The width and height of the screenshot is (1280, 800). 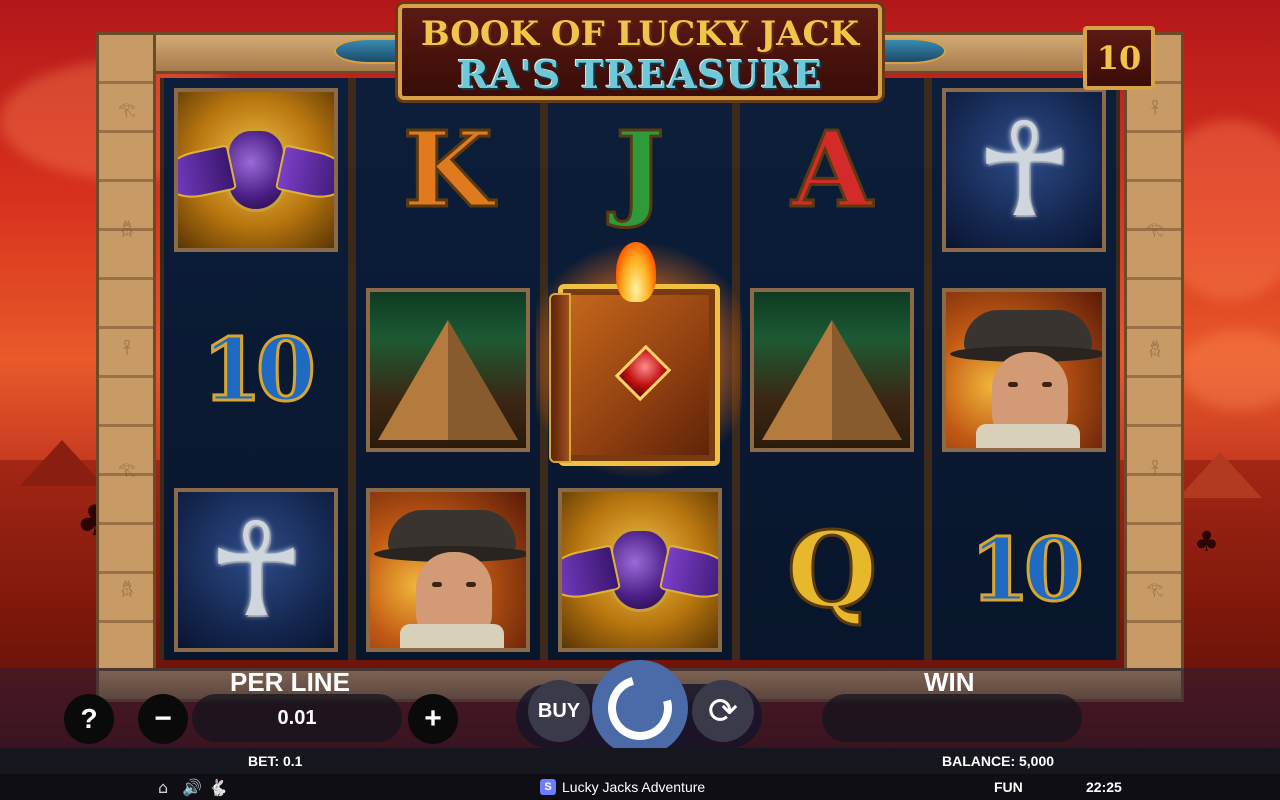 I want to click on clock: 22:25, so click(x=1104, y=787).